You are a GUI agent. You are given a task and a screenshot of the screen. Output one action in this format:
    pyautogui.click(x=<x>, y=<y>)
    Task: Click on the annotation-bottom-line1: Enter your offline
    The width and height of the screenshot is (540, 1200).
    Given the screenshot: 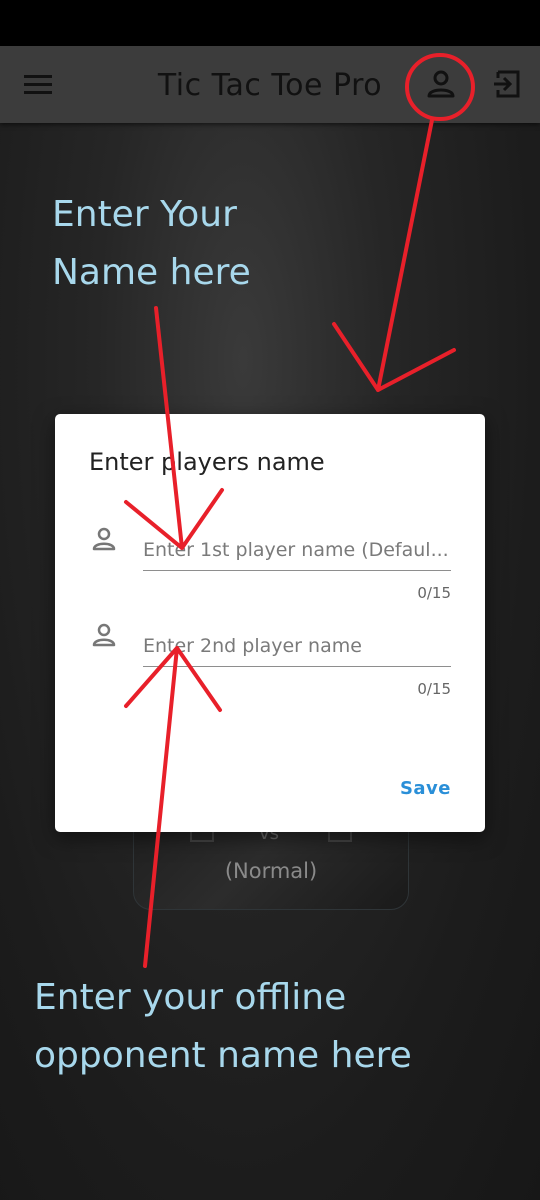 What is the action you would take?
    pyautogui.click(x=190, y=997)
    